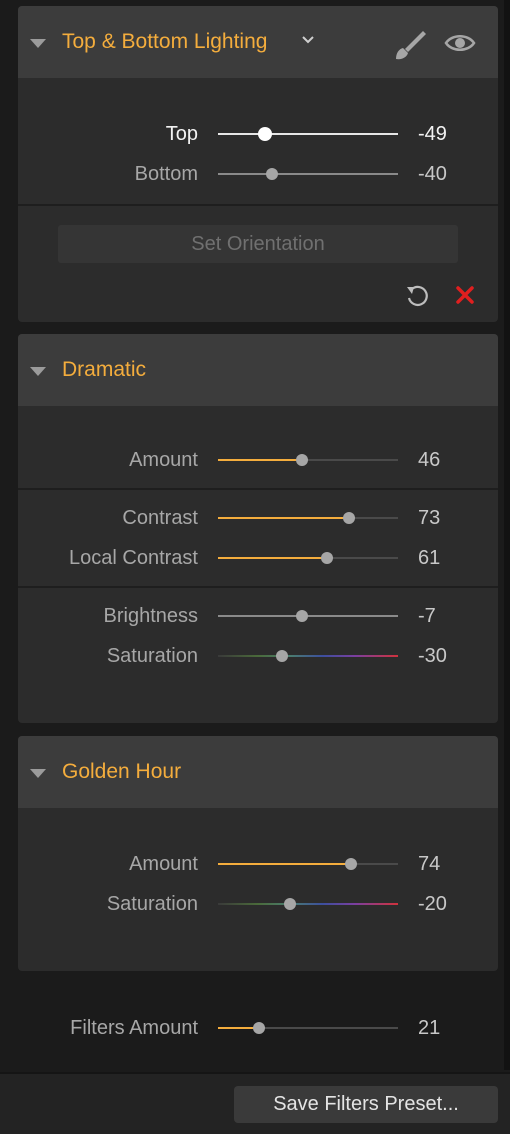  Describe the element at coordinates (429, 460) in the screenshot. I see `slider-value: 46` at that location.